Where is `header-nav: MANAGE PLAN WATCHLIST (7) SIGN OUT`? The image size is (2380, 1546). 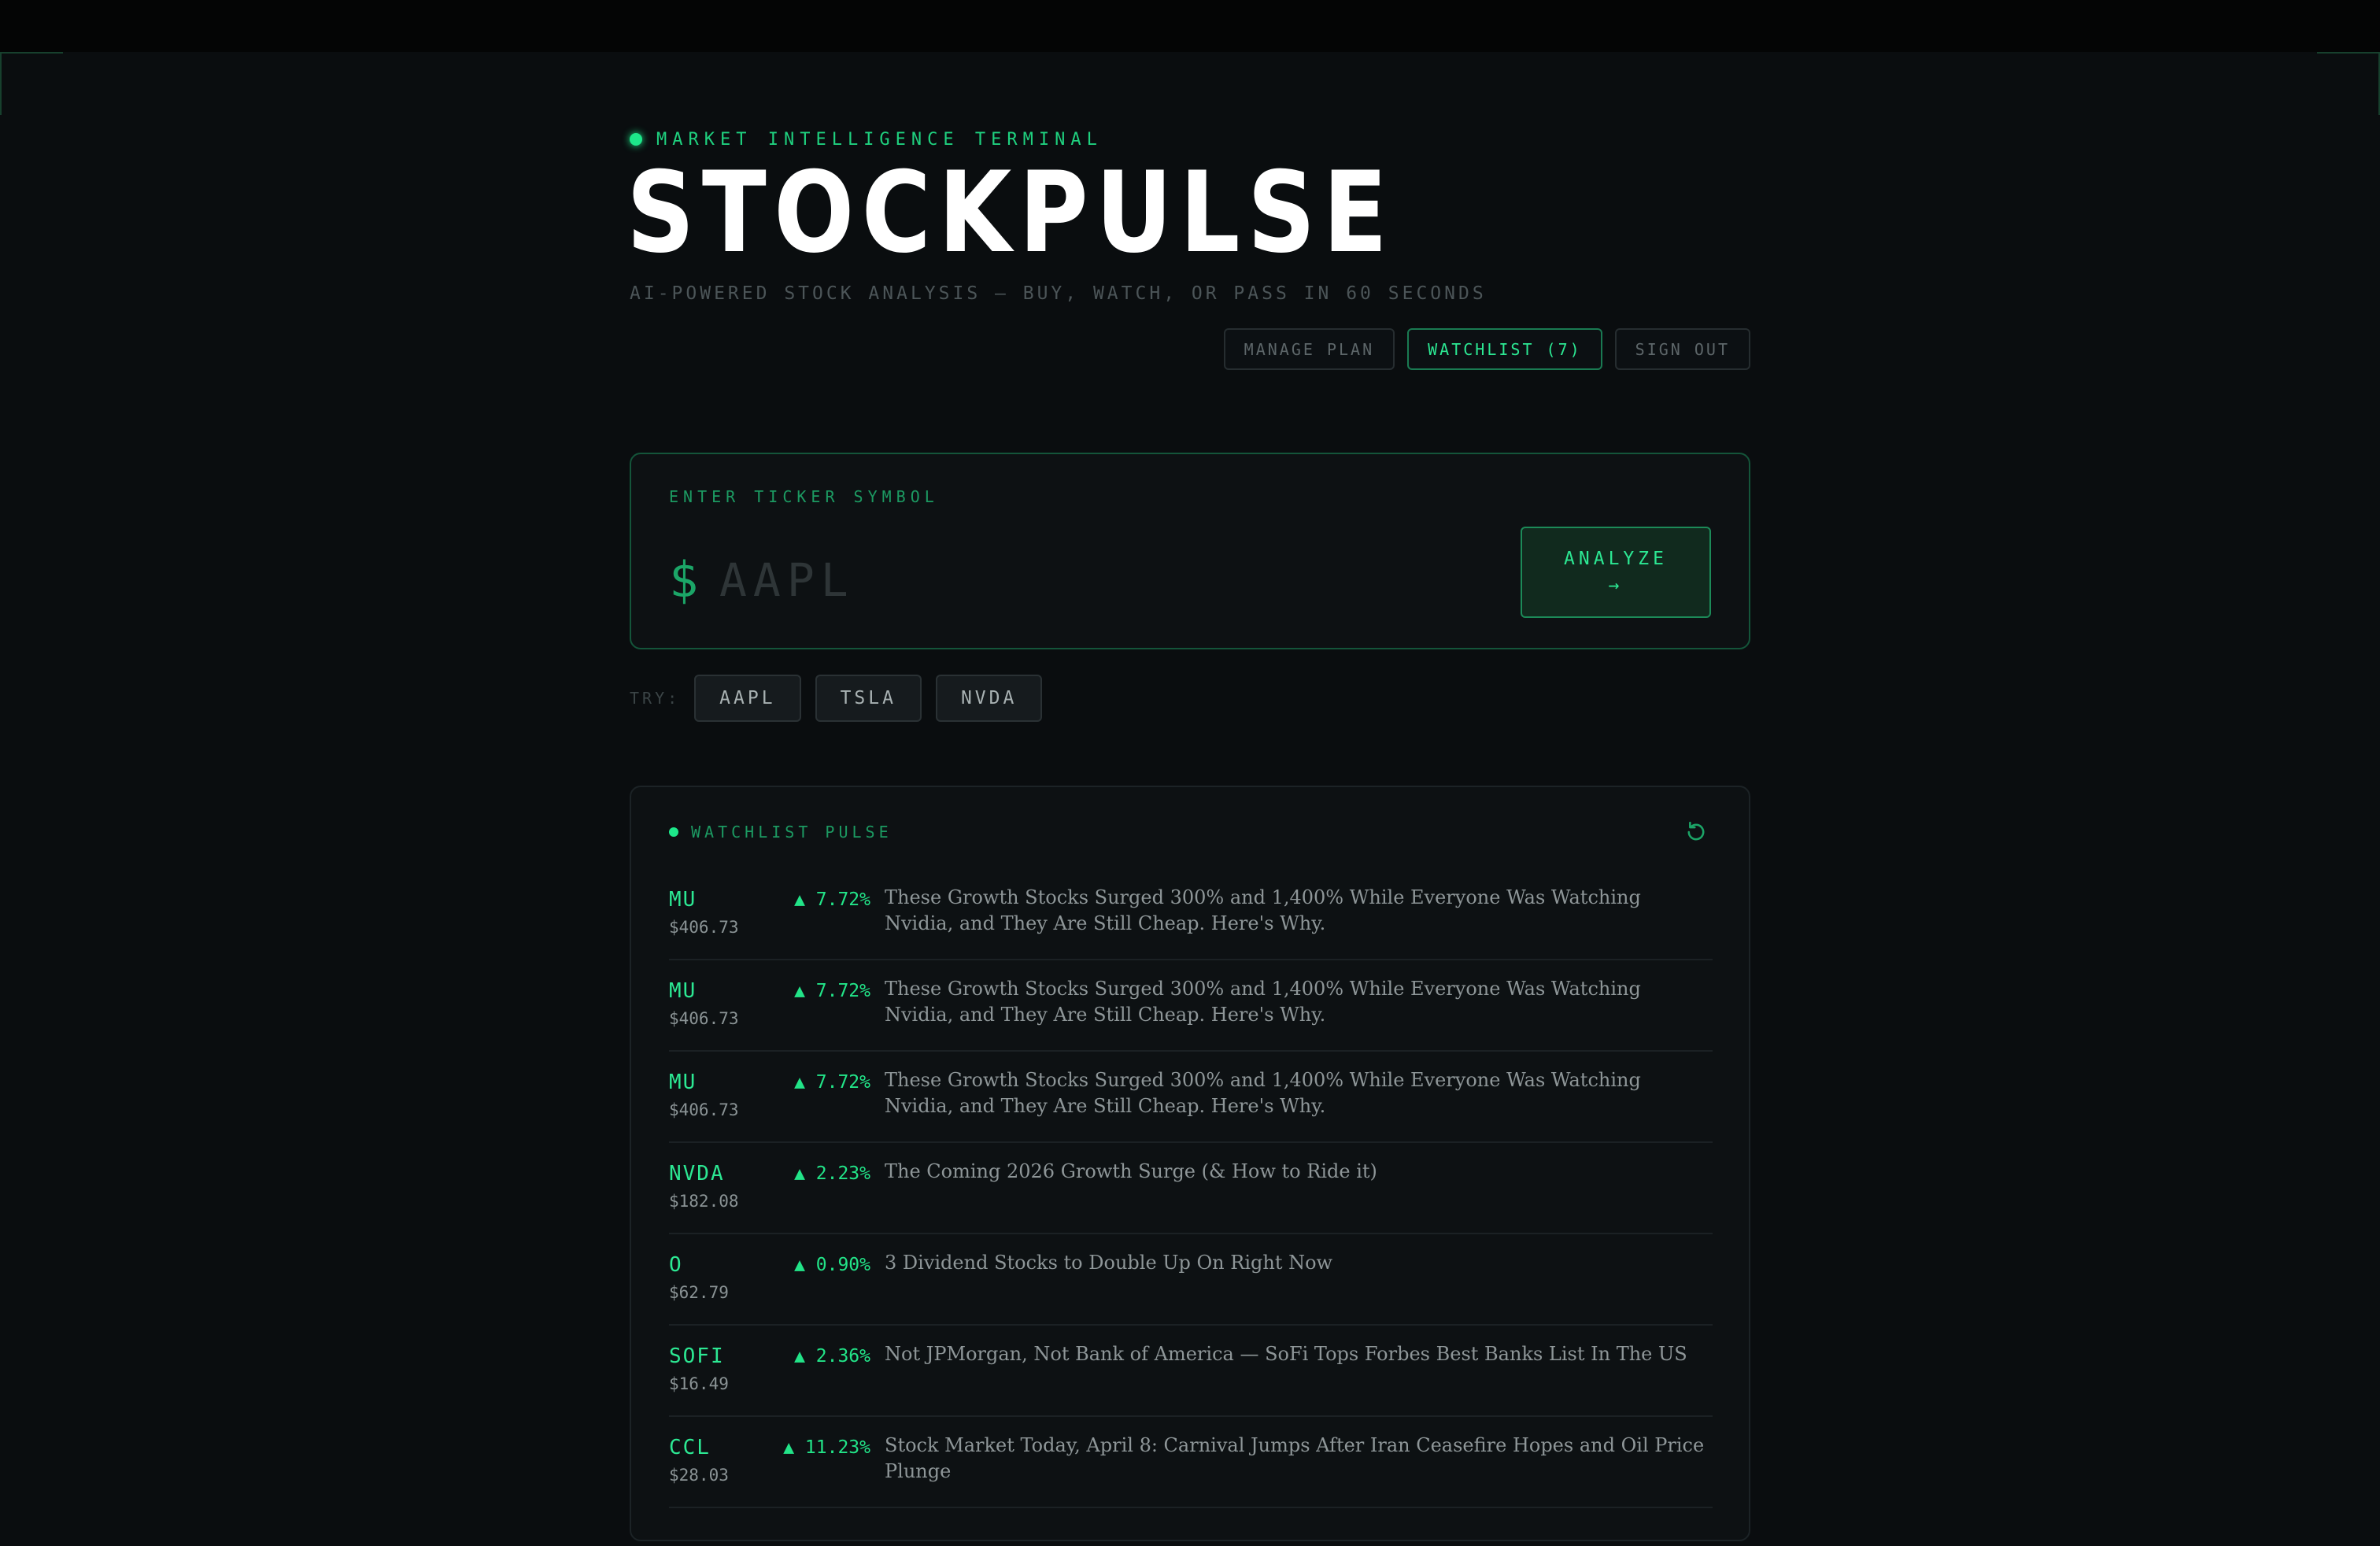
header-nav: MANAGE PLAN WATCHLIST (7) SIGN OUT is located at coordinates (1486, 349).